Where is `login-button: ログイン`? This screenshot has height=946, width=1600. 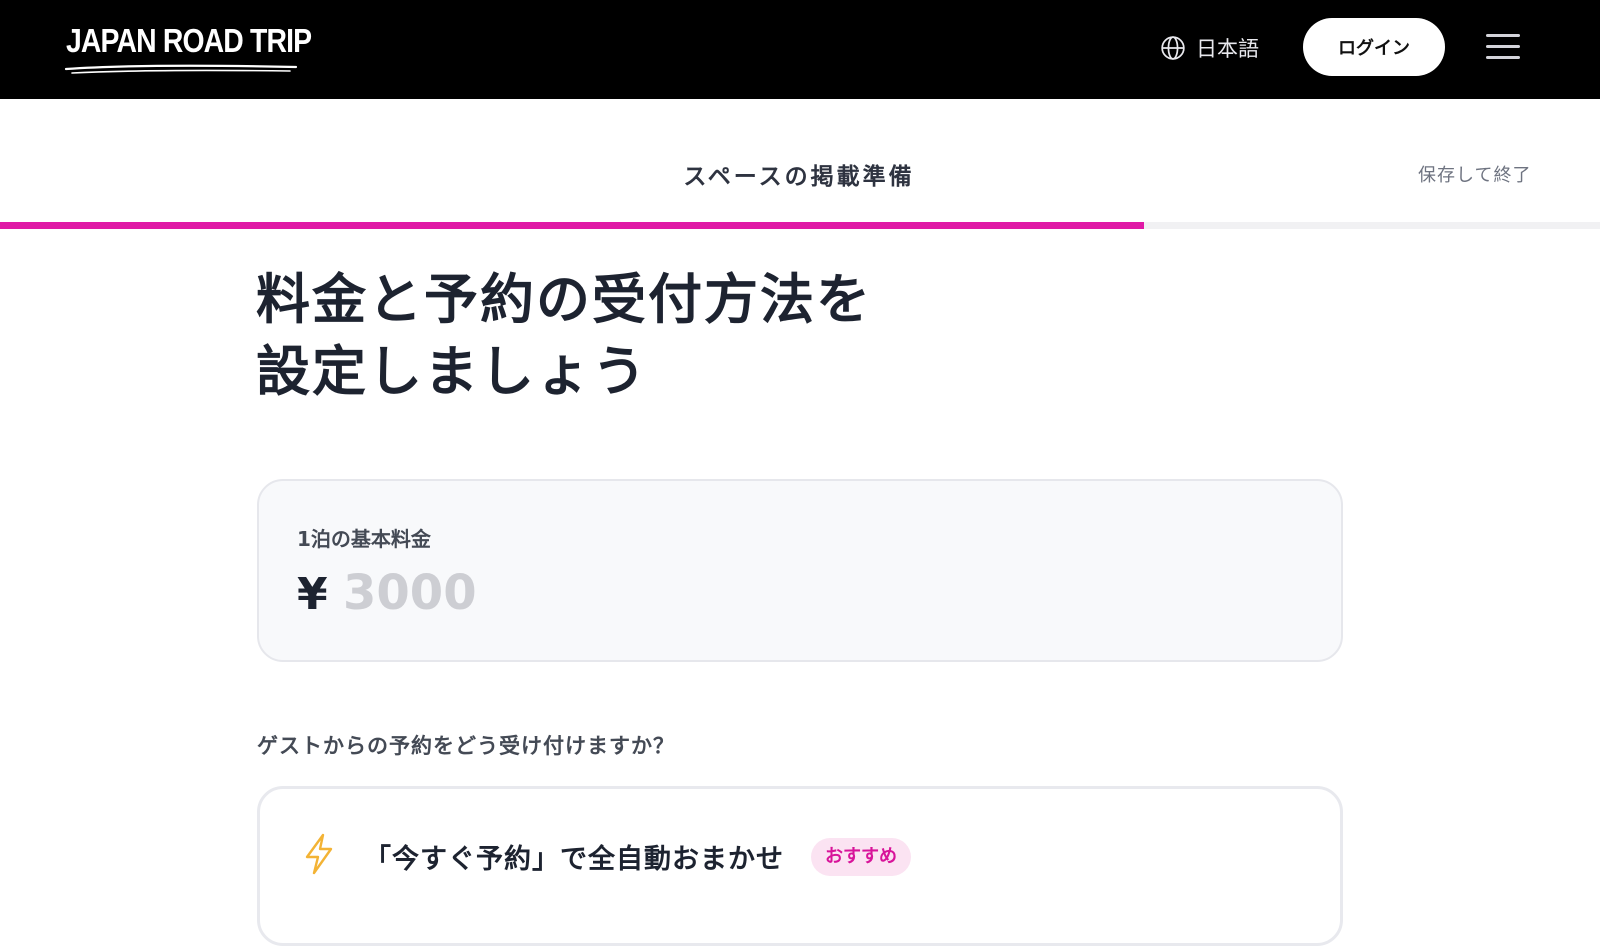
login-button: ログイン is located at coordinates (1374, 47).